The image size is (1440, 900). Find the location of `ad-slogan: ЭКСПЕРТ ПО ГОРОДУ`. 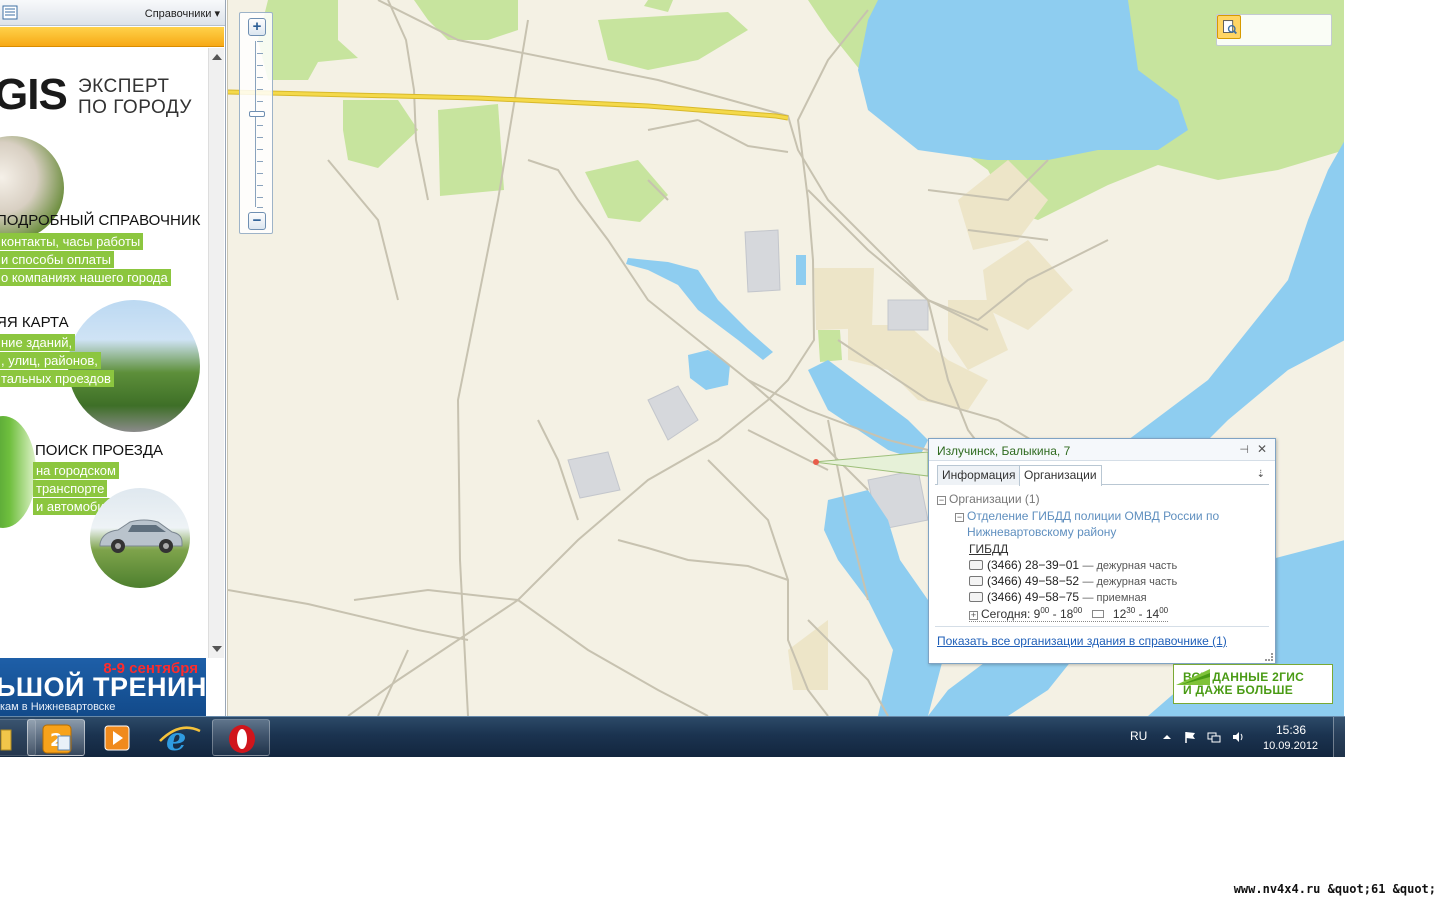

ad-slogan: ЭКСПЕРТ ПО ГОРОДУ is located at coordinates (135, 97).